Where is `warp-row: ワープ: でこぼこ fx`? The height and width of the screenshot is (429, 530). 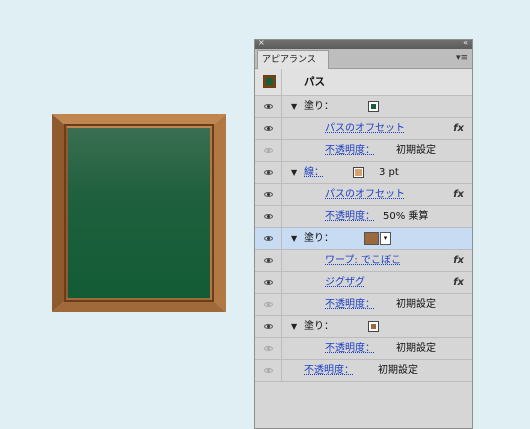 warp-row: ワープ: でこぼこ fx is located at coordinates (363, 261).